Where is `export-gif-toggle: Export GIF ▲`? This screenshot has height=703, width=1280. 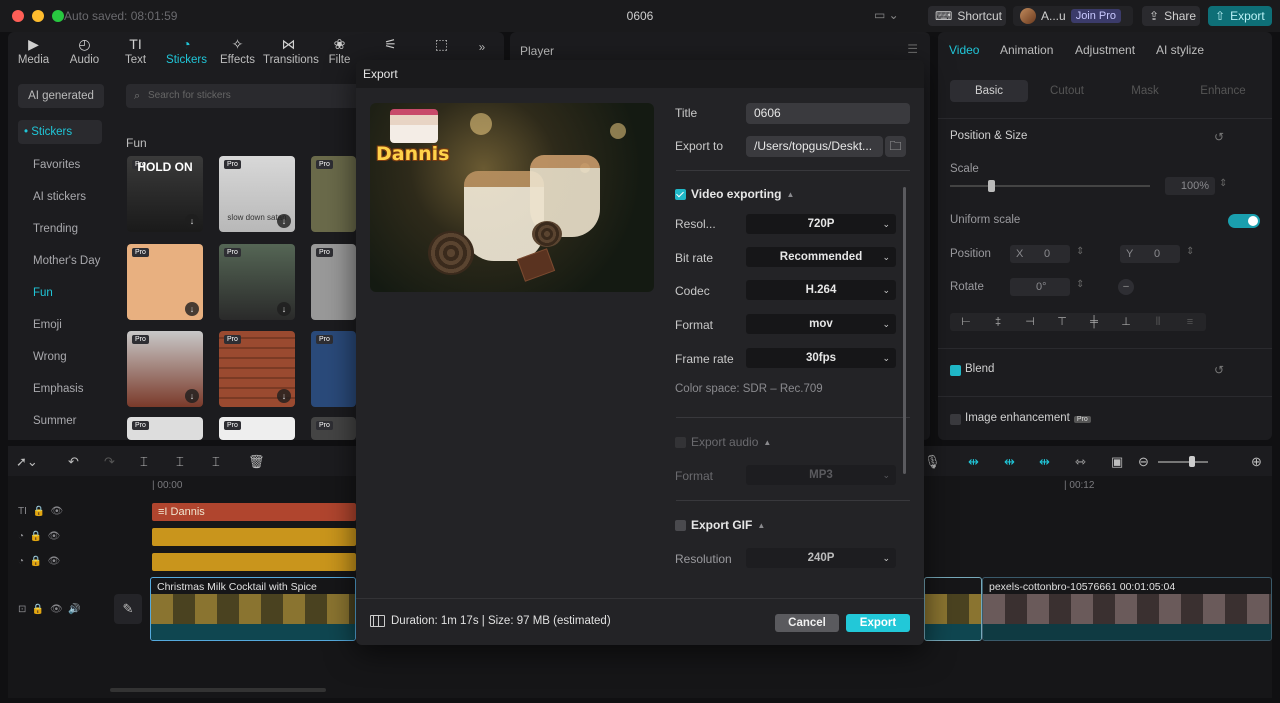
export-gif-toggle: Export GIF ▲ is located at coordinates (720, 525).